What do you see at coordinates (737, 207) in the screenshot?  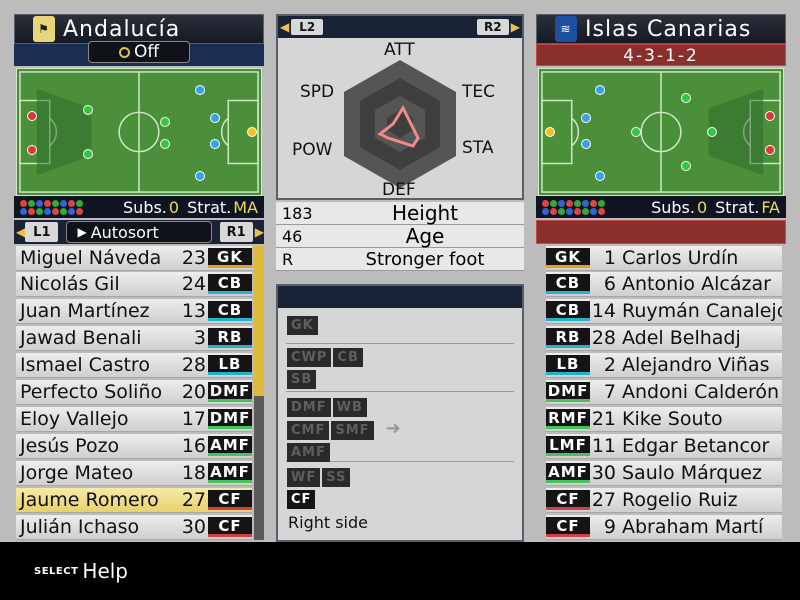 I see `strat-label: Strat.` at bounding box center [737, 207].